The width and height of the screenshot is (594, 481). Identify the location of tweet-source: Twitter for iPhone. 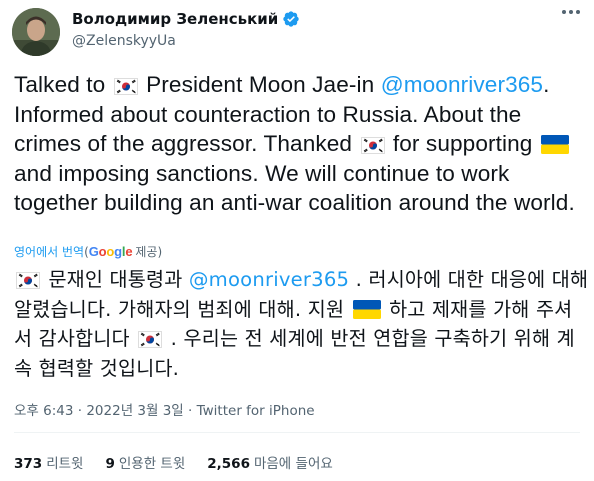
(256, 411).